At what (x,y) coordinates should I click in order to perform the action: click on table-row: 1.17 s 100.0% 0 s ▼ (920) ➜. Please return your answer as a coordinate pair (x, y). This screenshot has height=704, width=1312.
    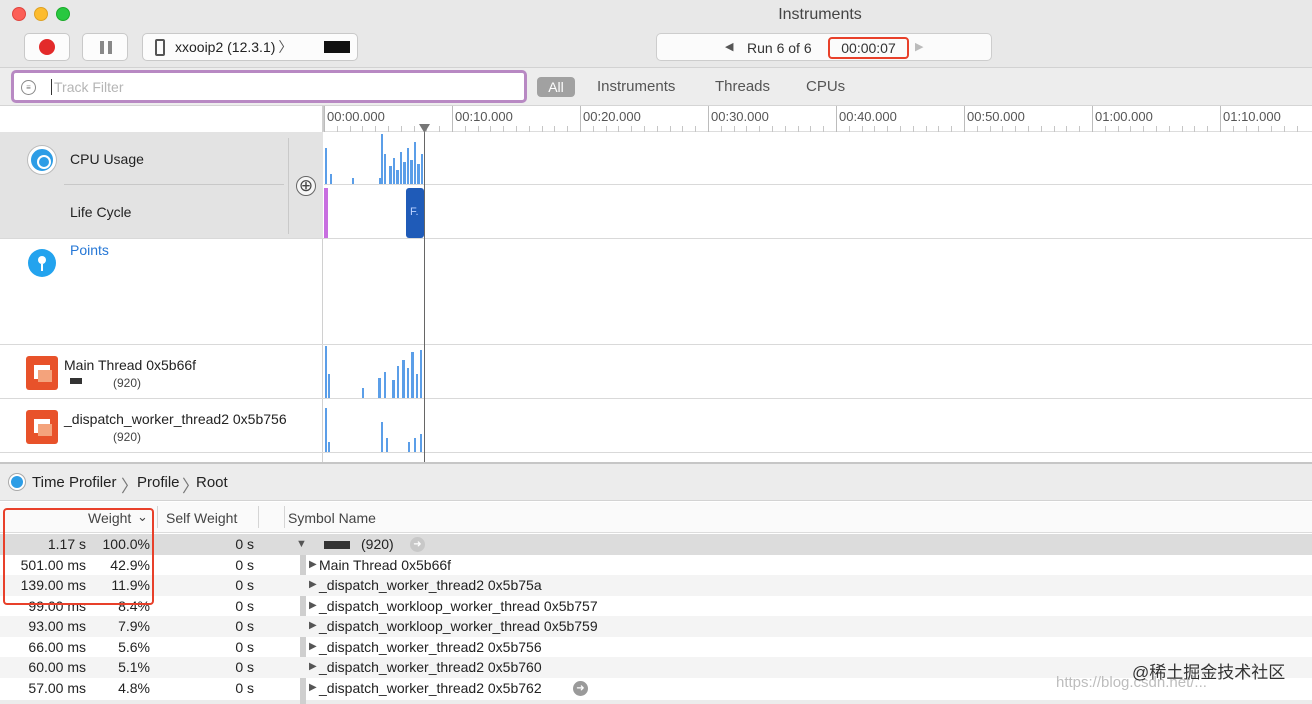
    Looking at the image, I should click on (656, 544).